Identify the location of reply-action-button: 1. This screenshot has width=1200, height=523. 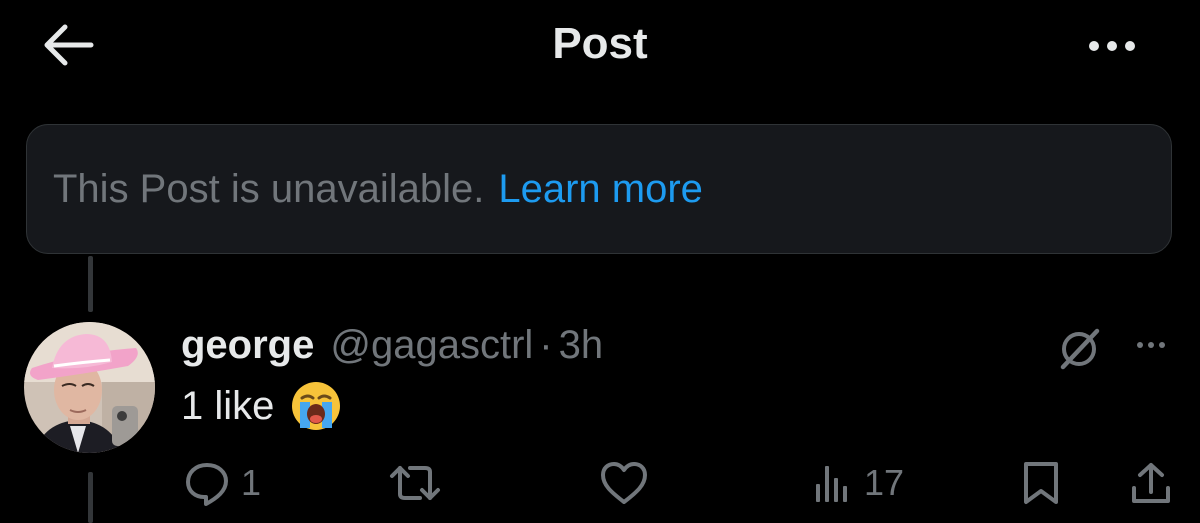
(222, 483).